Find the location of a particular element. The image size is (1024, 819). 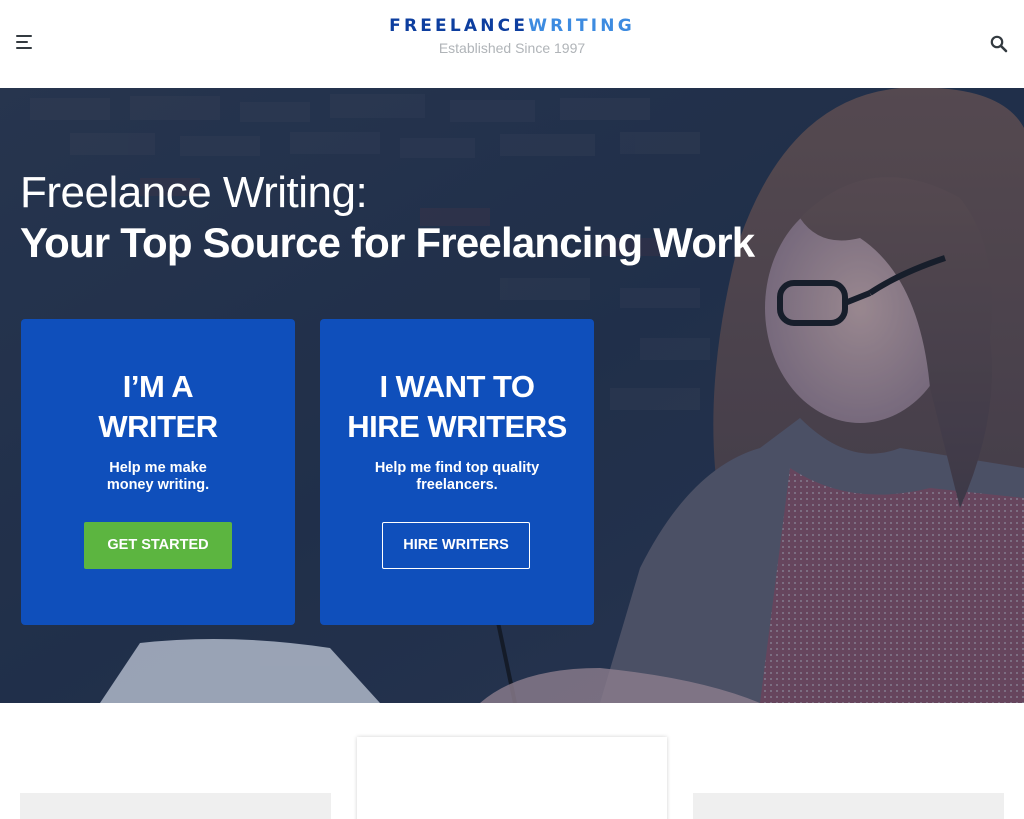

logo-tagline: Established Since 1997 is located at coordinates (512, 48).